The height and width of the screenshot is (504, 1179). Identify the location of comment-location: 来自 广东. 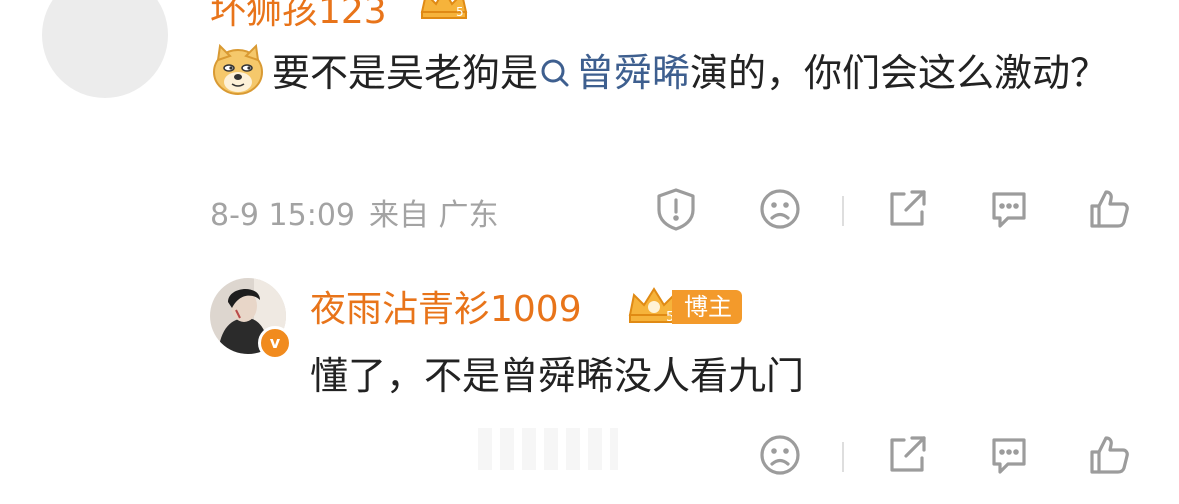
(434, 215).